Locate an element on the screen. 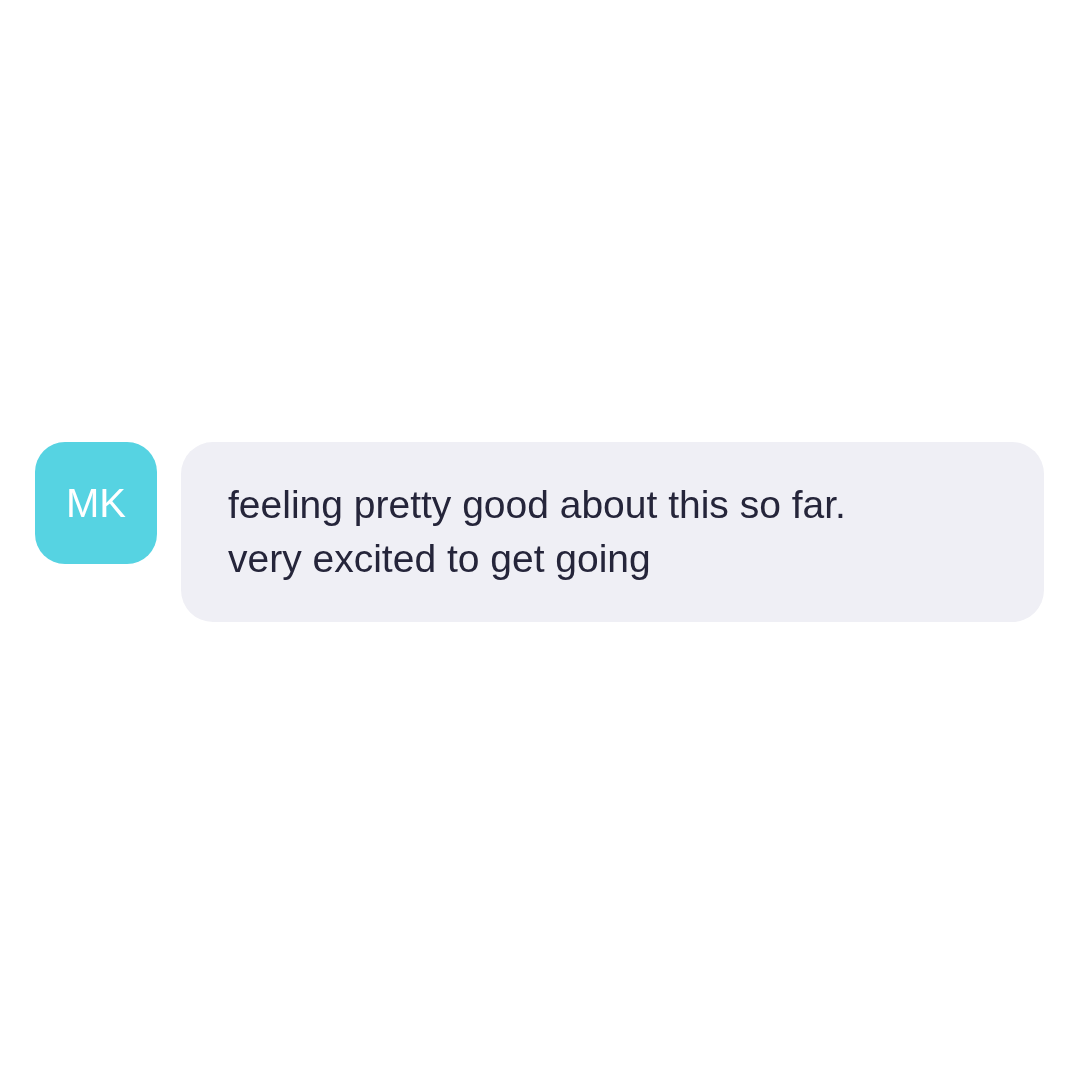 This screenshot has width=1080, height=1080. avatar: MK is located at coordinates (96, 503).